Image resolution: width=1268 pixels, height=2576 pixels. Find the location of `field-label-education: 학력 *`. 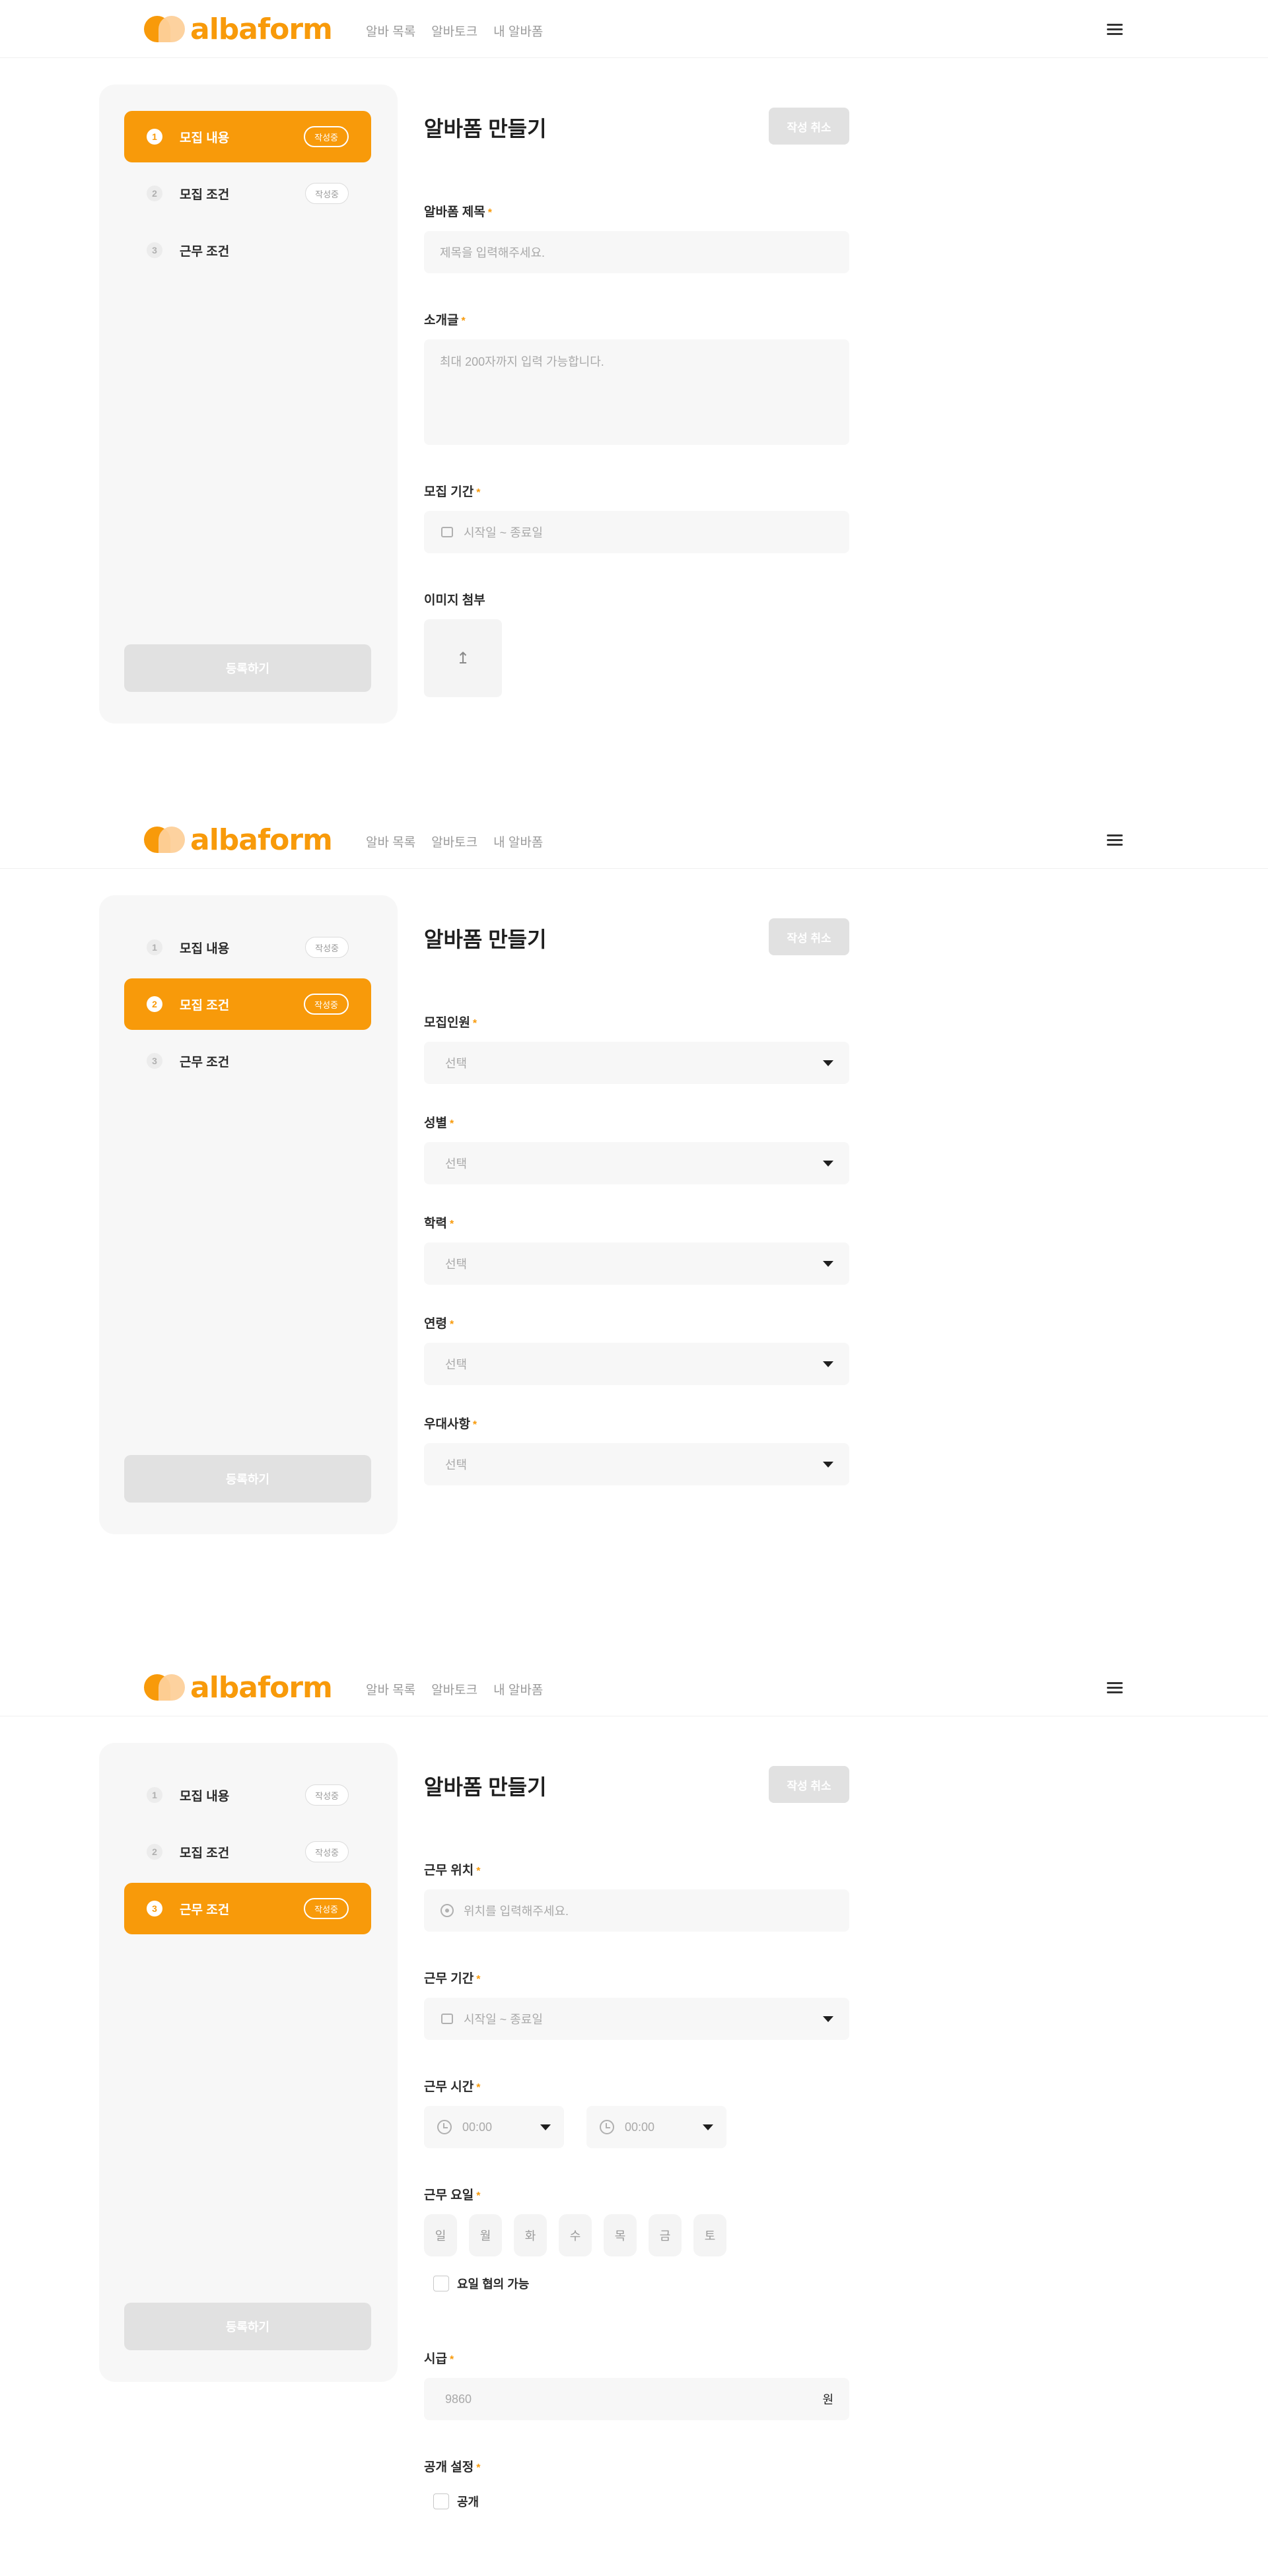

field-label-education: 학력 * is located at coordinates (439, 1224).